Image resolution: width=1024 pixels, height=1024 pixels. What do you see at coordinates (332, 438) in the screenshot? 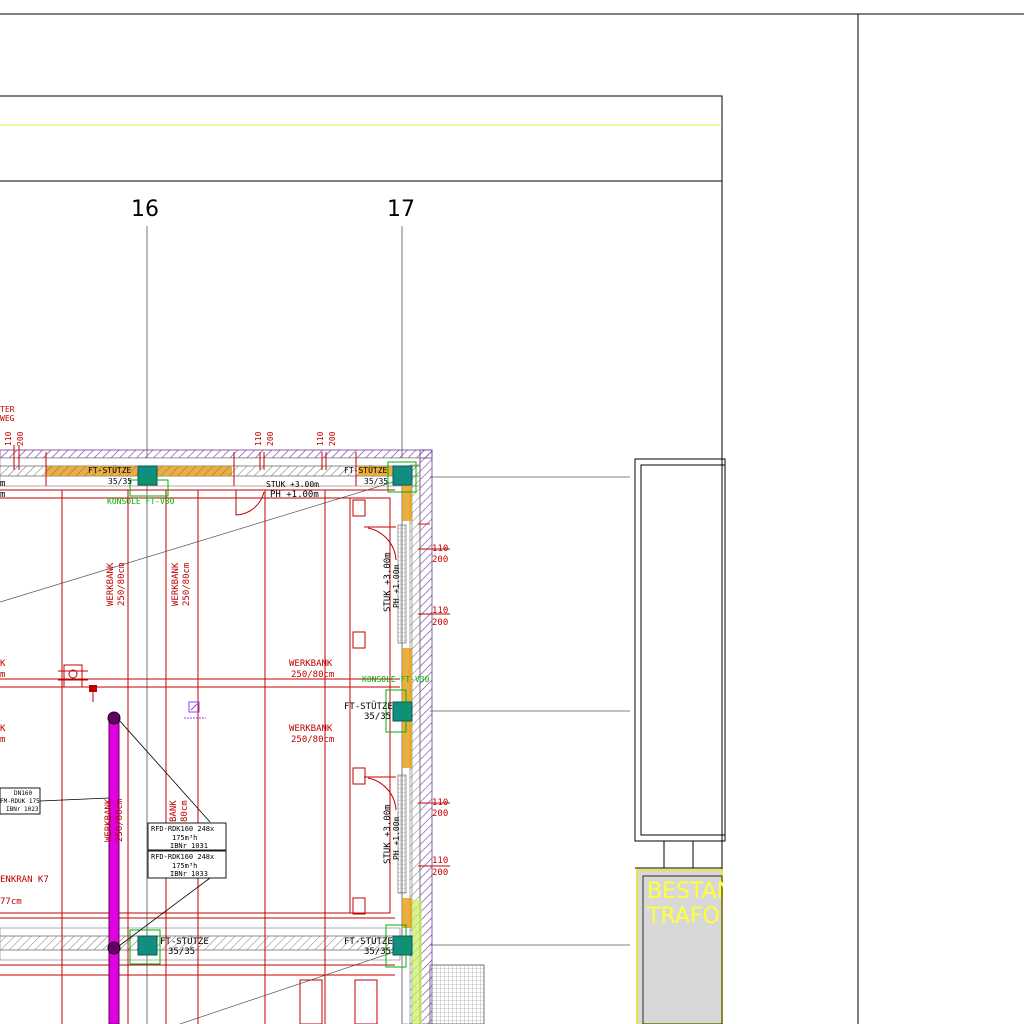
I see `dim-c-200: 200` at bounding box center [332, 438].